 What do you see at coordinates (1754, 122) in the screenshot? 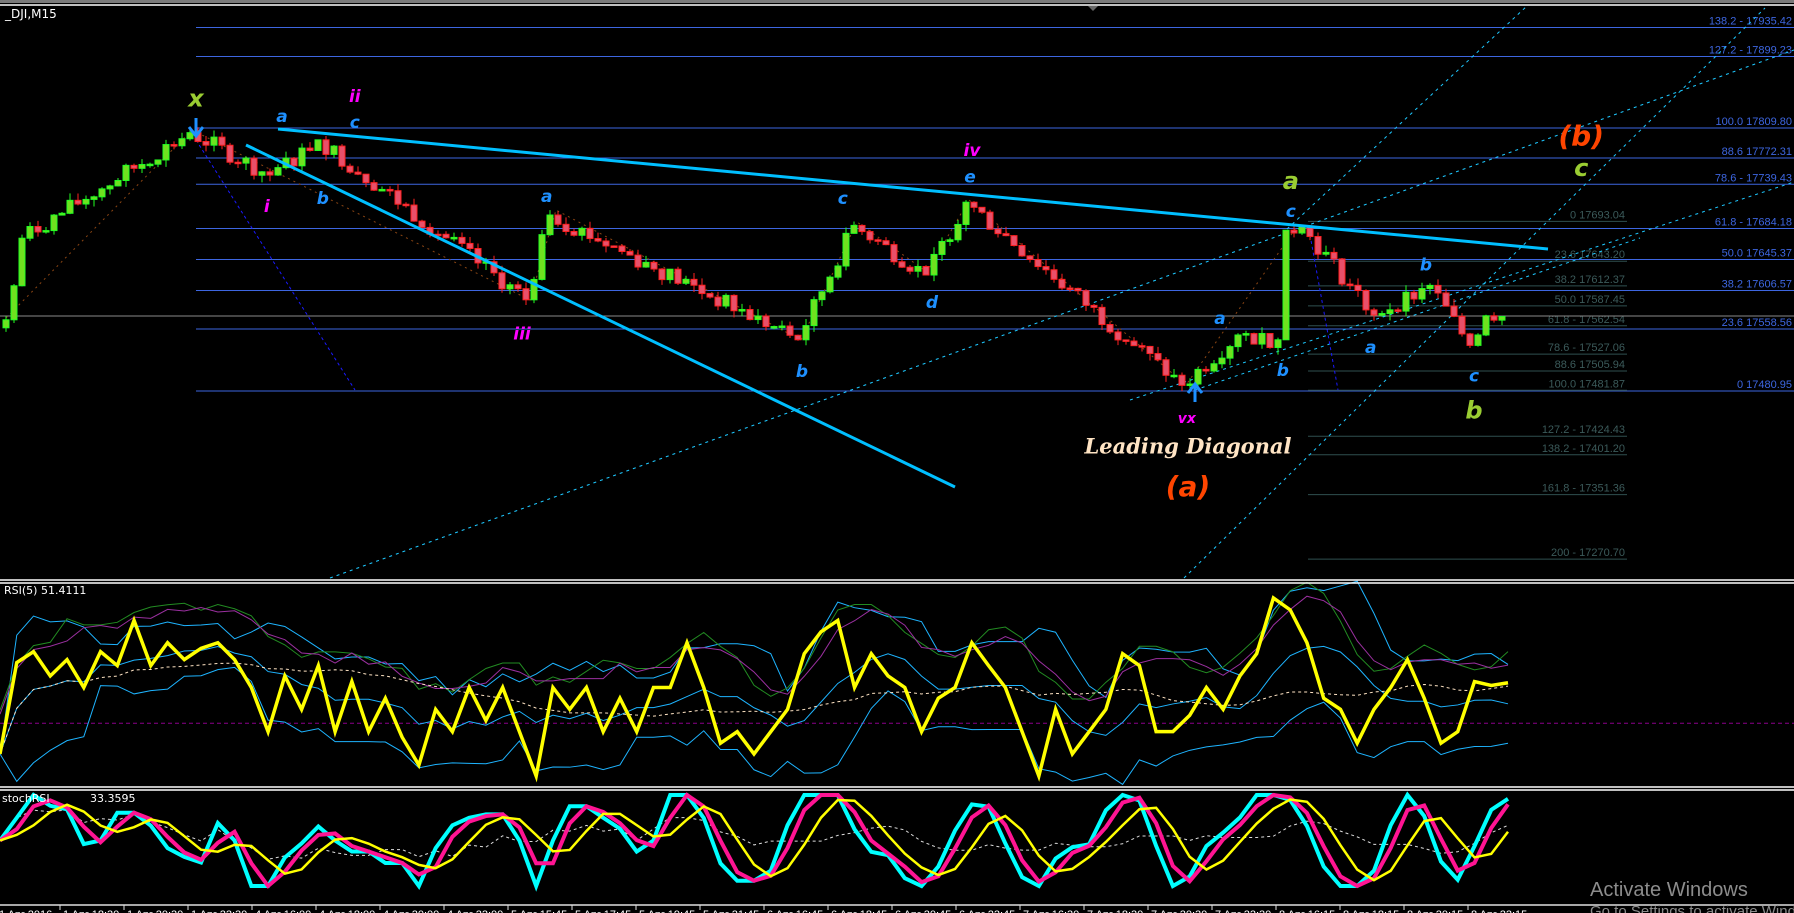
I see `fib-outer-level-label: 100.0 17809.80` at bounding box center [1754, 122].